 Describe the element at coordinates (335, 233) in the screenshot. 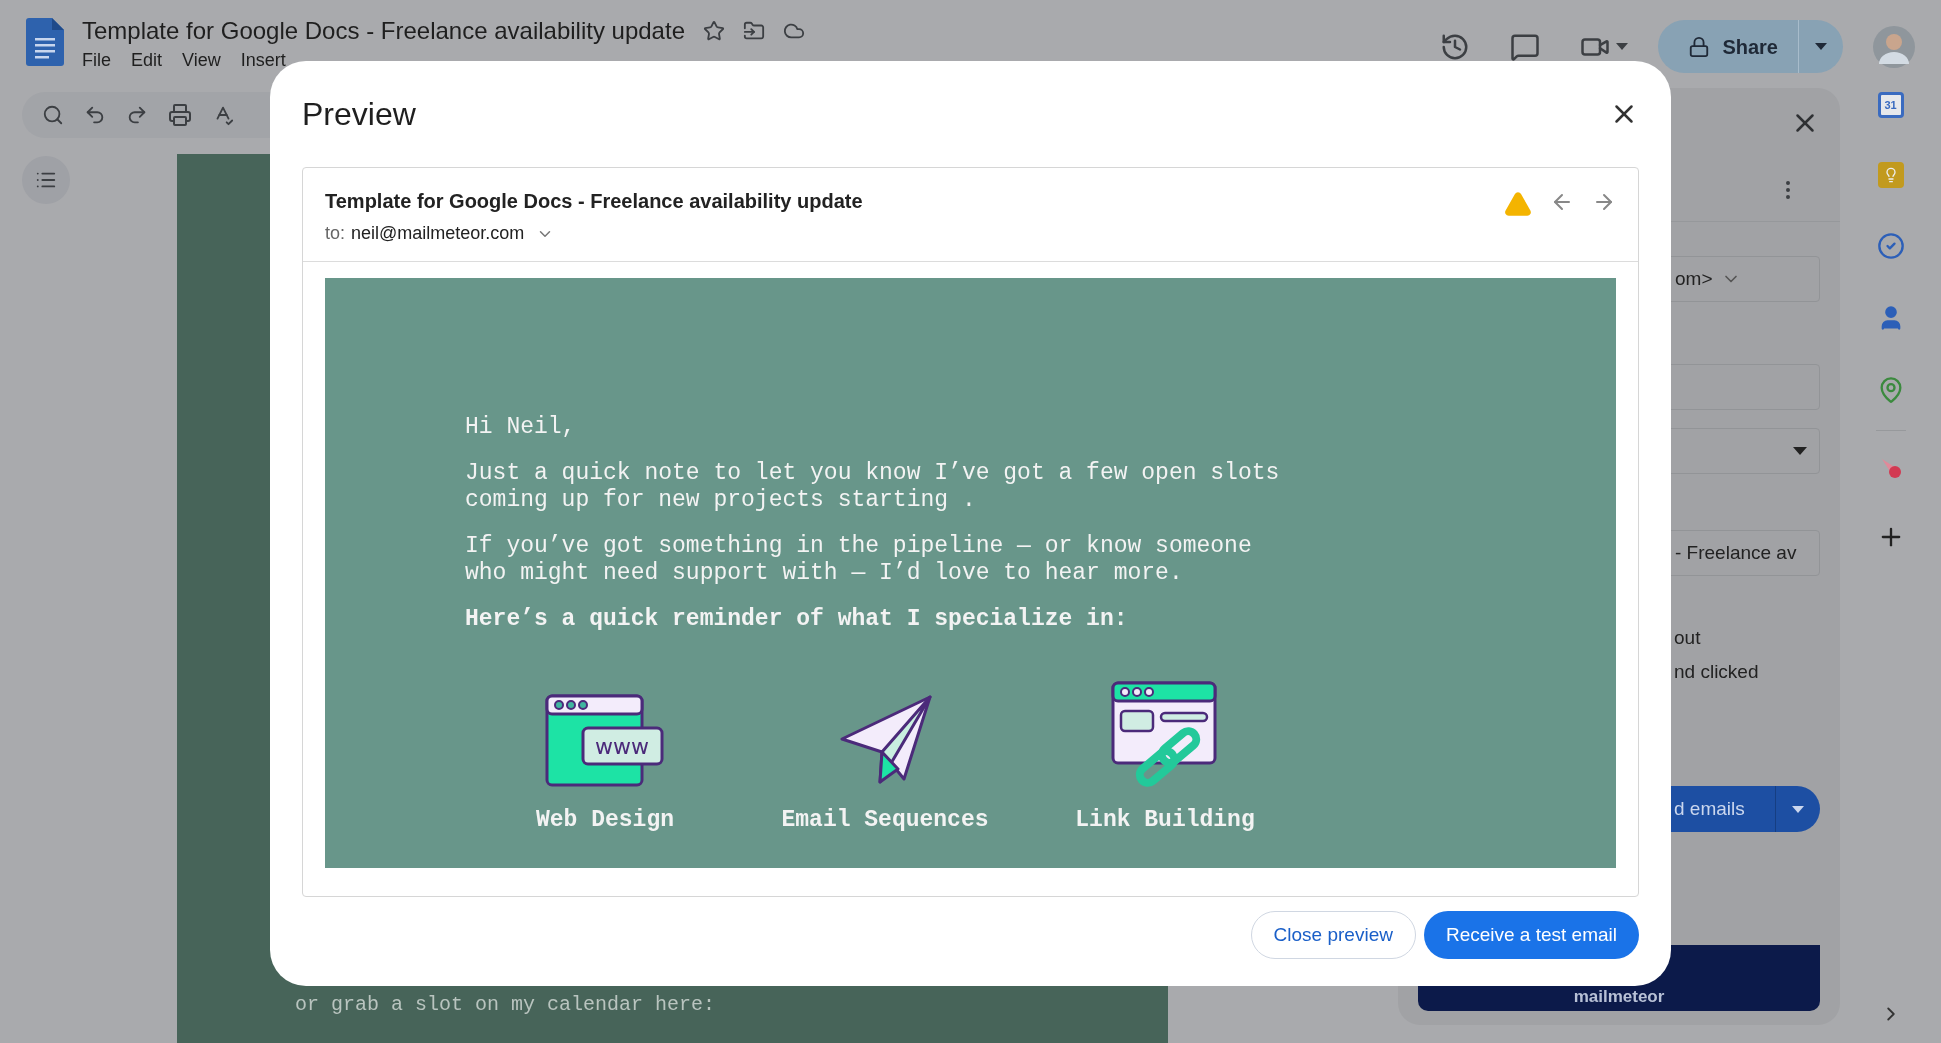

I see `recipient-label: to:` at that location.